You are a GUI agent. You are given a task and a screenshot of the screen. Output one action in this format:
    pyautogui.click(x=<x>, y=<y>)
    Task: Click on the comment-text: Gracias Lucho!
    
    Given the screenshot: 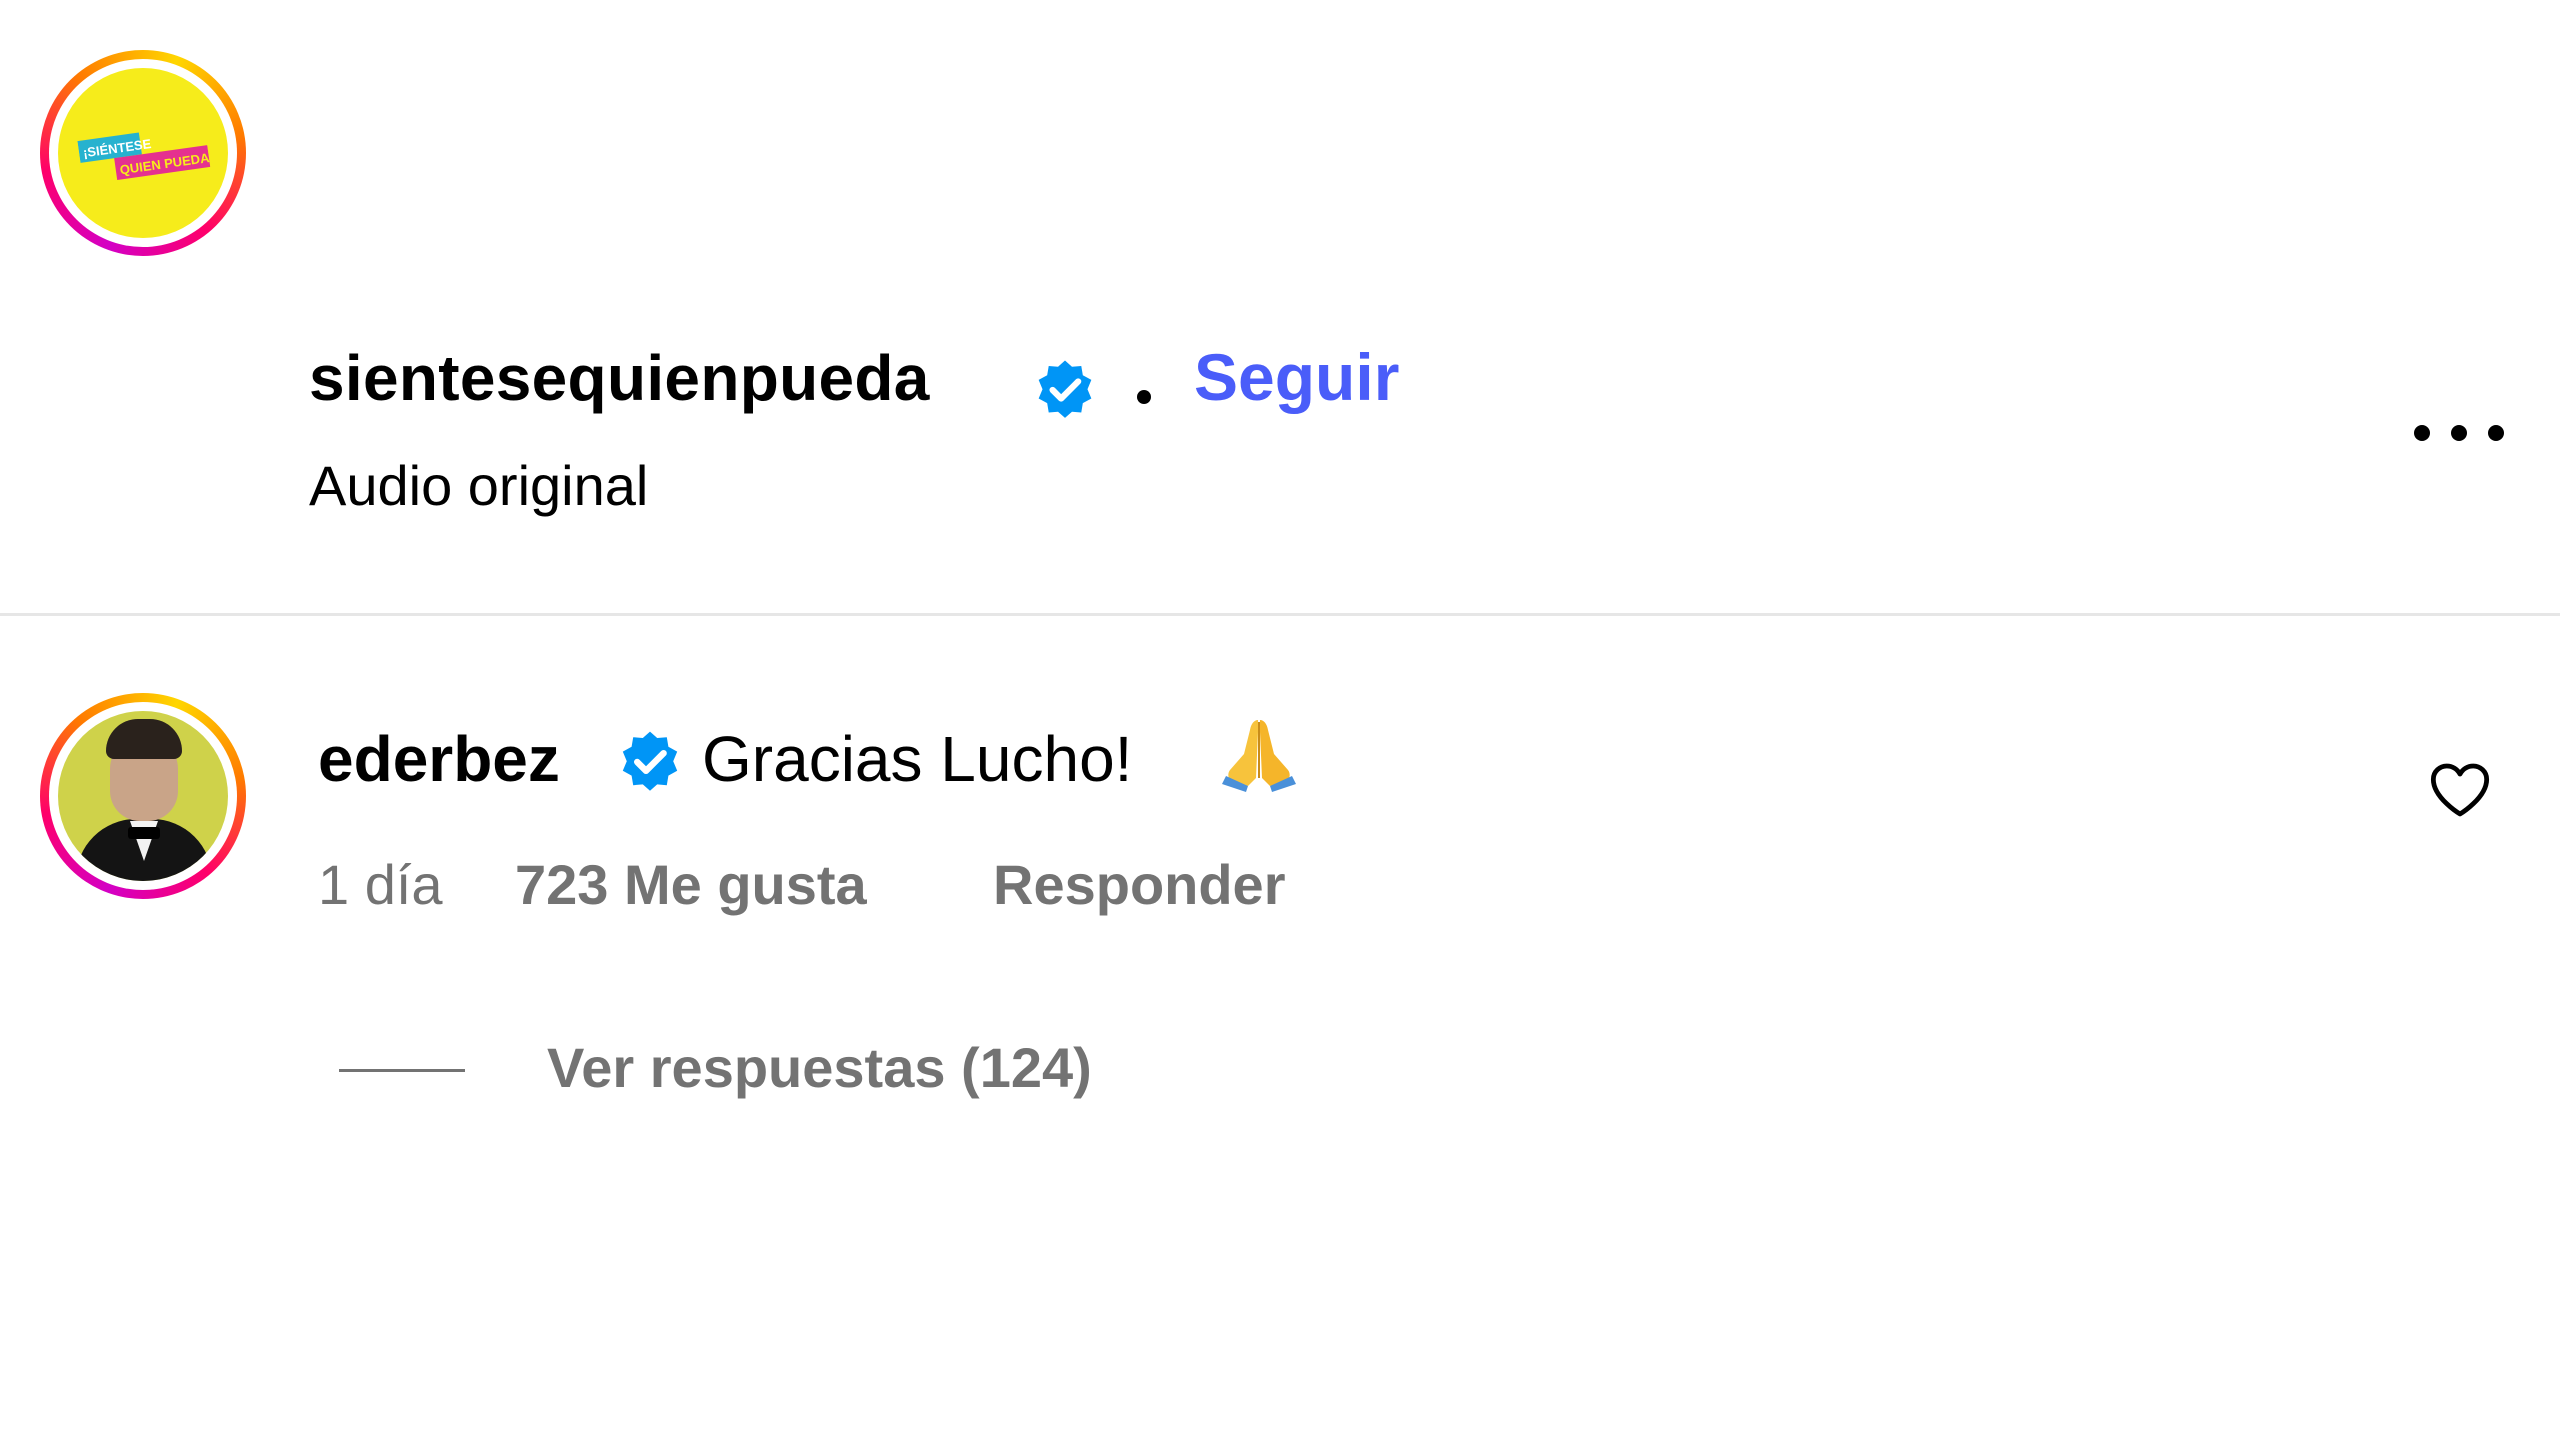 What is the action you would take?
    pyautogui.click(x=917, y=759)
    